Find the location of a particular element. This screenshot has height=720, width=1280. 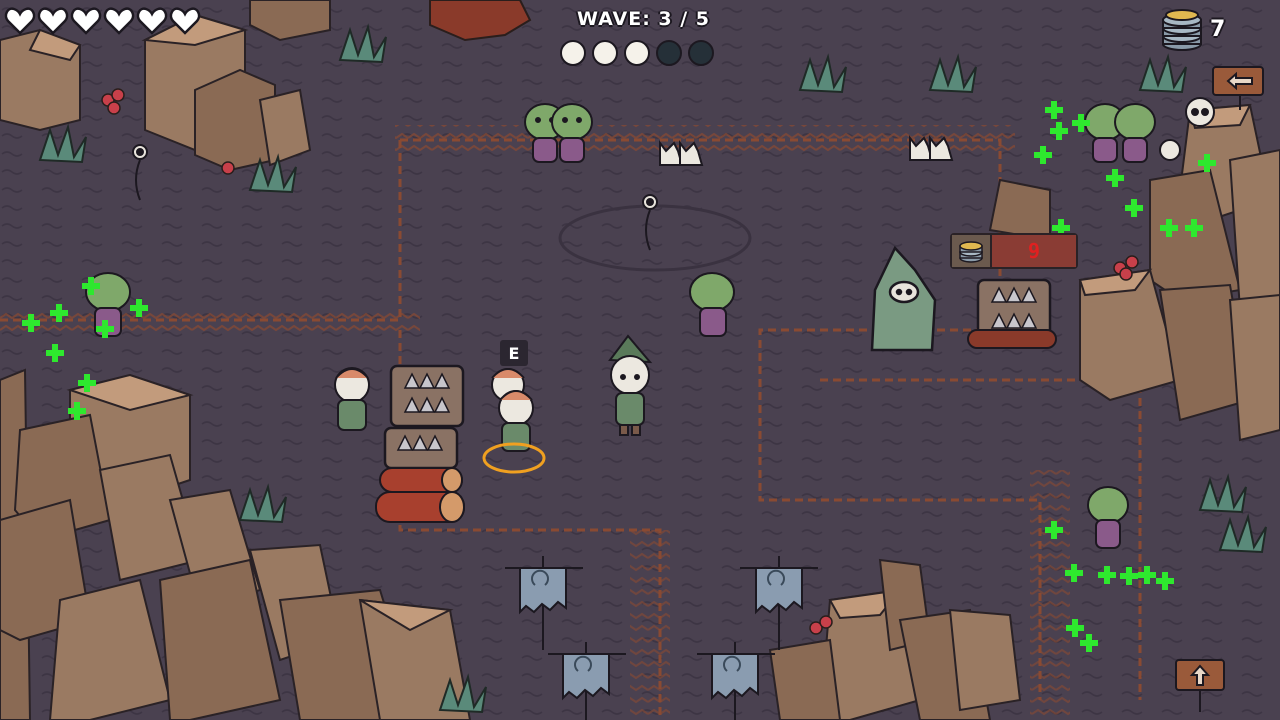

lives-bar is located at coordinates (102, 21).